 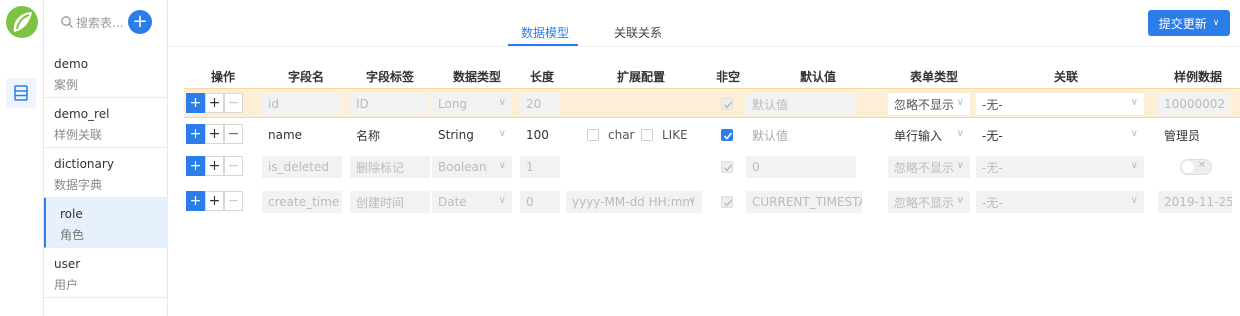 What do you see at coordinates (72, 235) in the screenshot?
I see `model-cname: 角色` at bounding box center [72, 235].